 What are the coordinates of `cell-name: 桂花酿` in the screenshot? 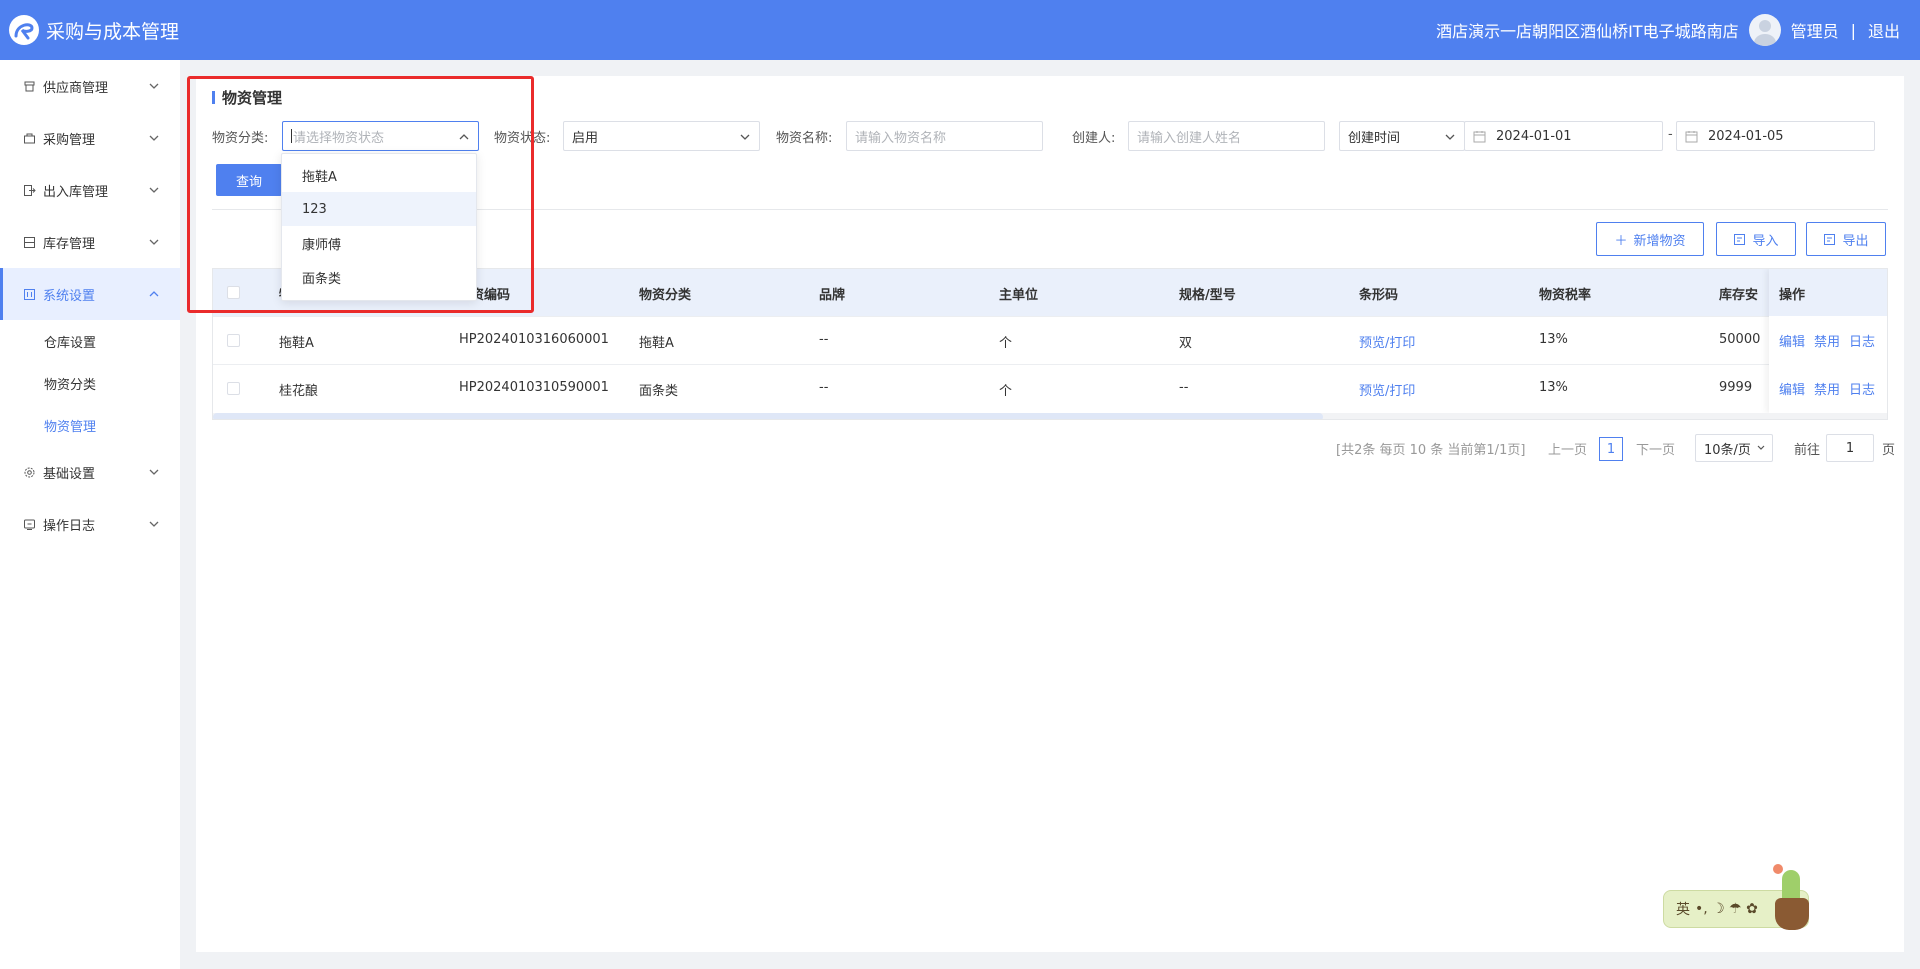 It's located at (299, 391).